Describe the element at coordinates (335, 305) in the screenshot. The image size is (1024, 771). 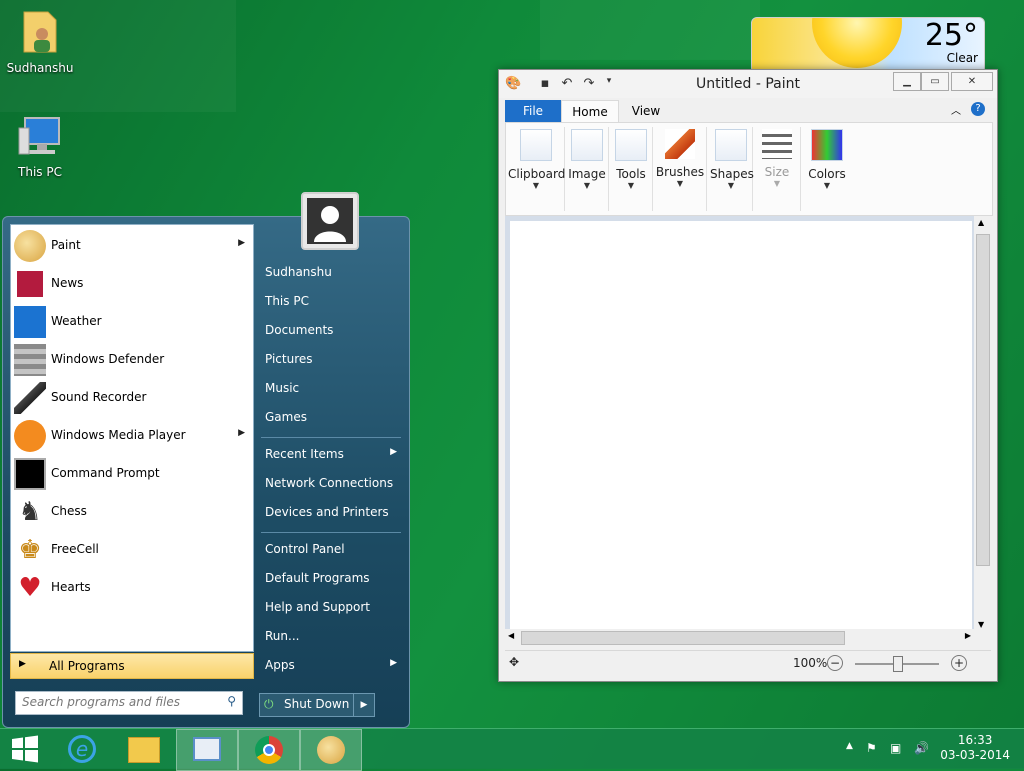
I see `link-this-pc: This PC` at that location.